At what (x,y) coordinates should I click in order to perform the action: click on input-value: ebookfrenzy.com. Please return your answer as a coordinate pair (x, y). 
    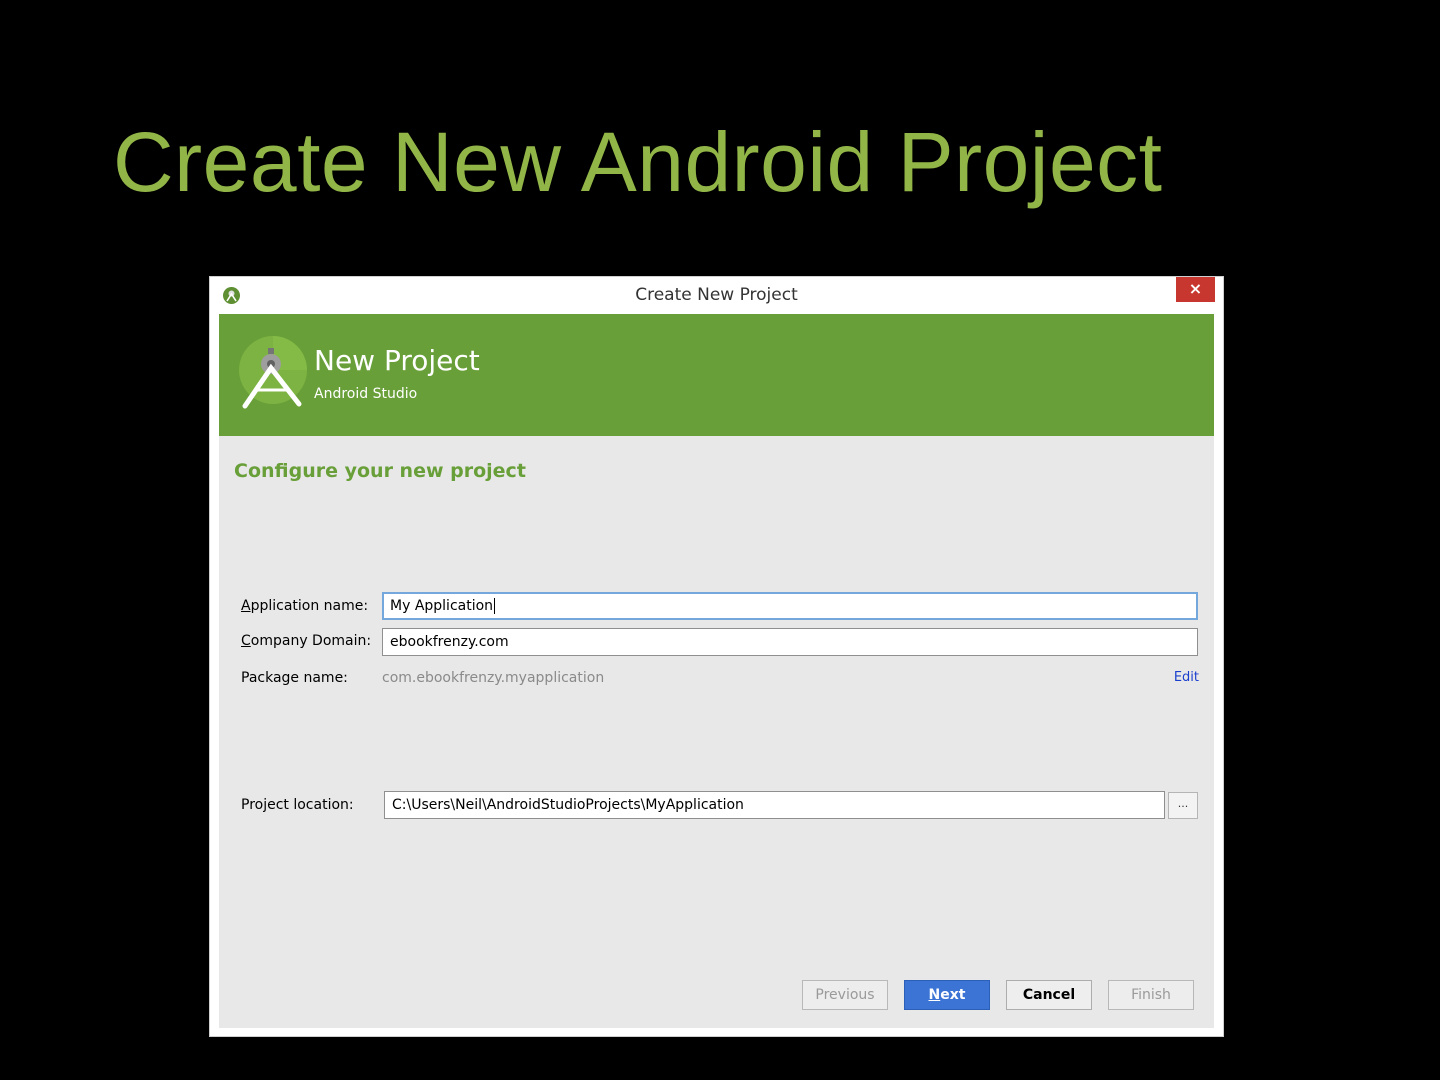
    Looking at the image, I should click on (449, 642).